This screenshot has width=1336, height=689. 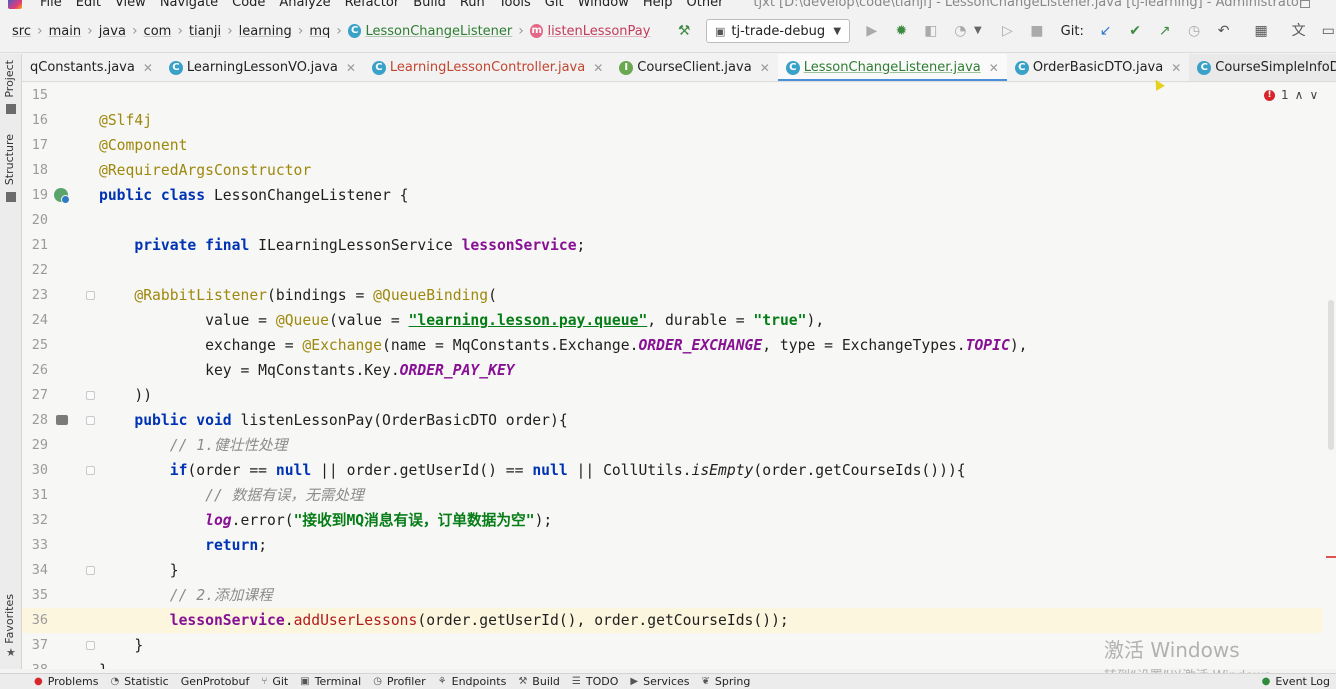 What do you see at coordinates (1008, 31) in the screenshot?
I see `resume-icon: ▷` at bounding box center [1008, 31].